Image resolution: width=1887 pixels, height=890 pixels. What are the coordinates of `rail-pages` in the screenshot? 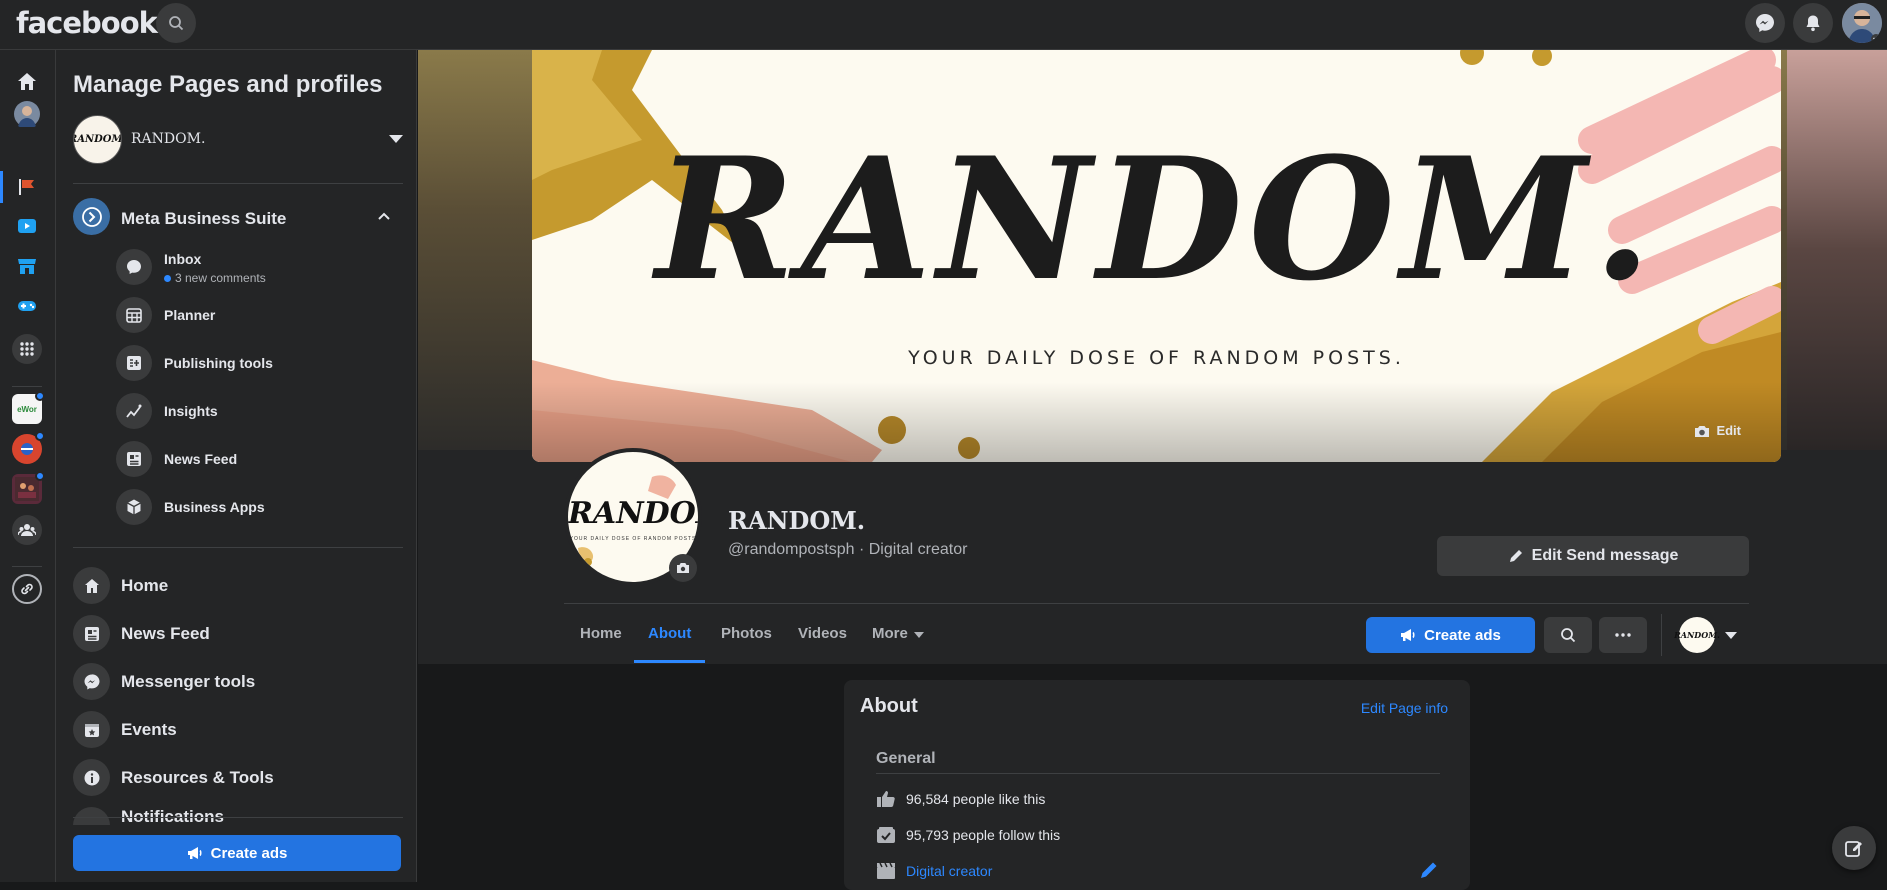 It's located at (27, 187).